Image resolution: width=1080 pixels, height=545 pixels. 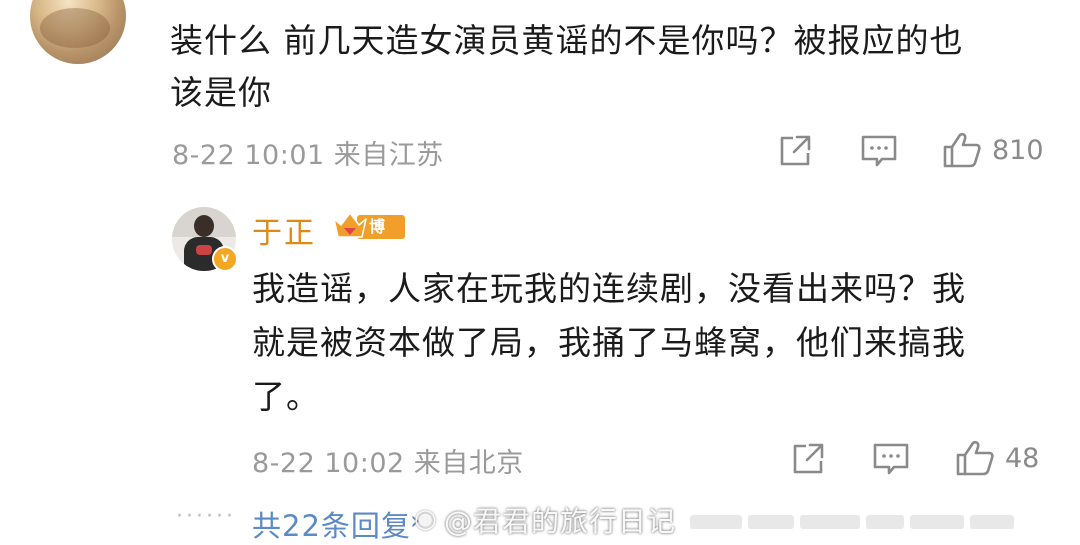 I want to click on reply-text-line: 我造谣，人家在玩我的连续剧，没看出来吗？我, so click(x=609, y=288).